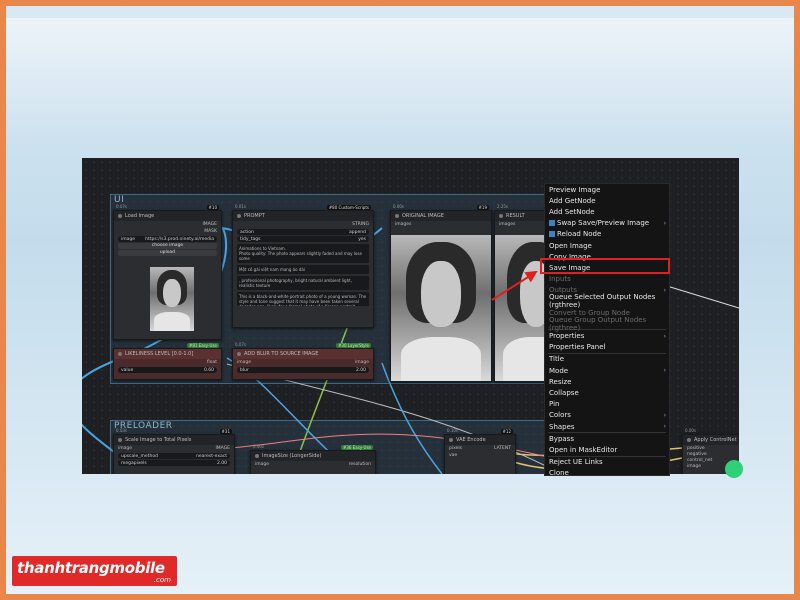 The height and width of the screenshot is (600, 800). What do you see at coordinates (121, 430) in the screenshot?
I see `node-timing: 0.03s` at bounding box center [121, 430].